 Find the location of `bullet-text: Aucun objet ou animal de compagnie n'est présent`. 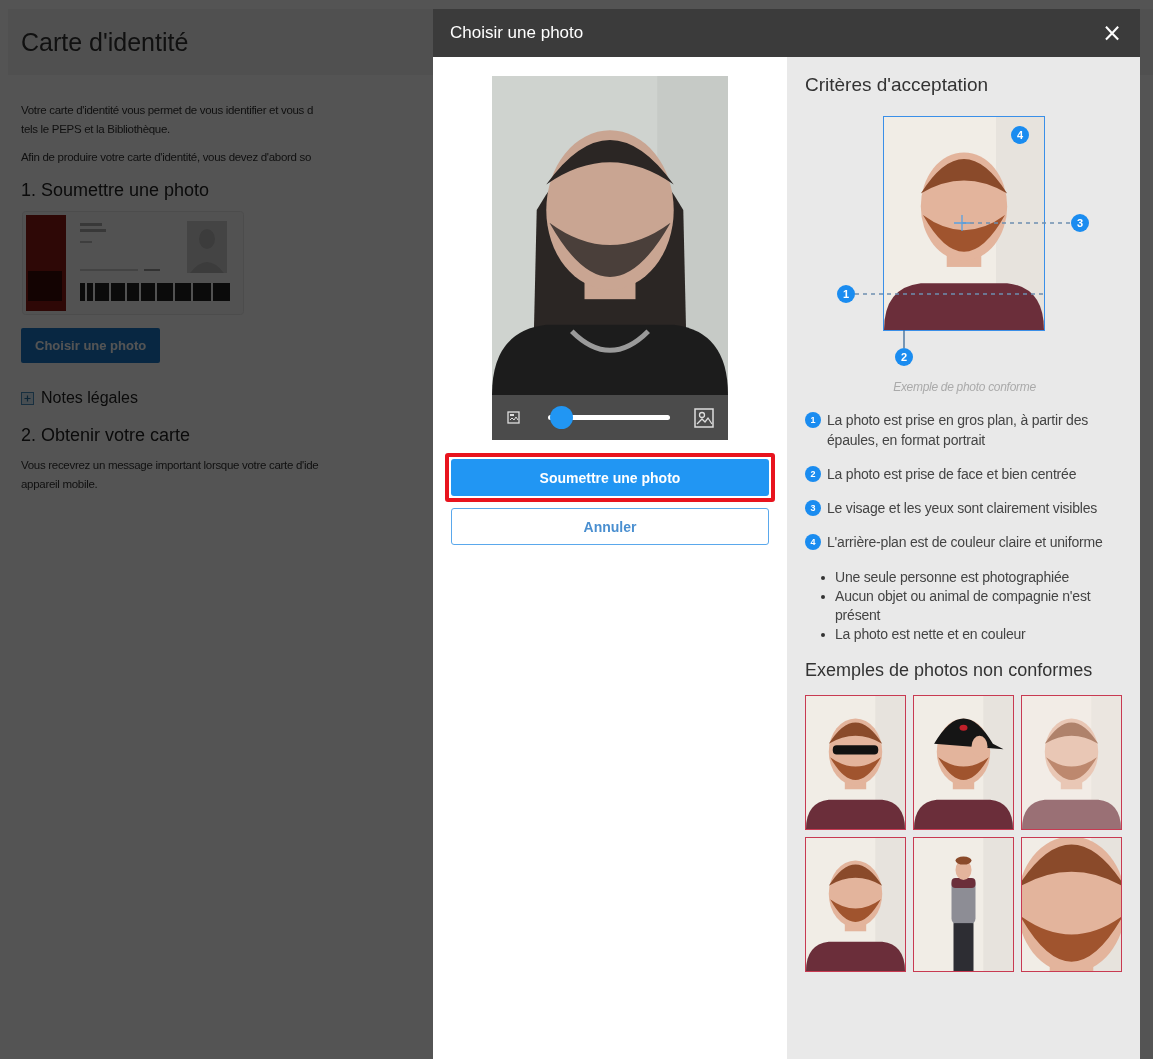

bullet-text: Aucun objet ou animal de compagnie n'est présent is located at coordinates (963, 606).